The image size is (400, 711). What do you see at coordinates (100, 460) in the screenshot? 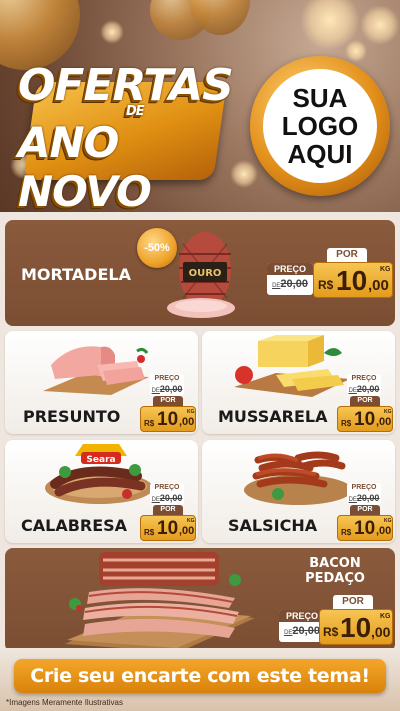
I see `calabresa-brand: Seara` at bounding box center [100, 460].